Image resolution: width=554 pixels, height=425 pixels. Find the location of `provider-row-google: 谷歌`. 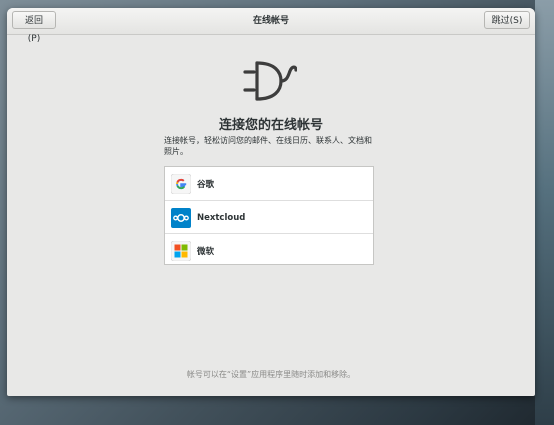

provider-row-google: 谷歌 is located at coordinates (269, 183).